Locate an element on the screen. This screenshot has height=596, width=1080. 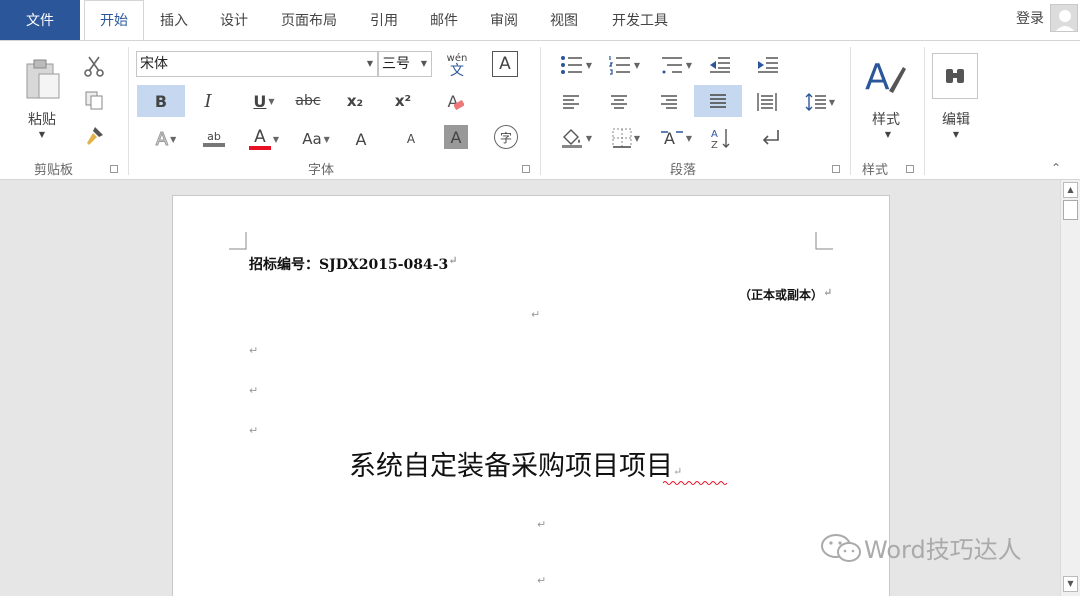
copy-icon is located at coordinates (94, 100).